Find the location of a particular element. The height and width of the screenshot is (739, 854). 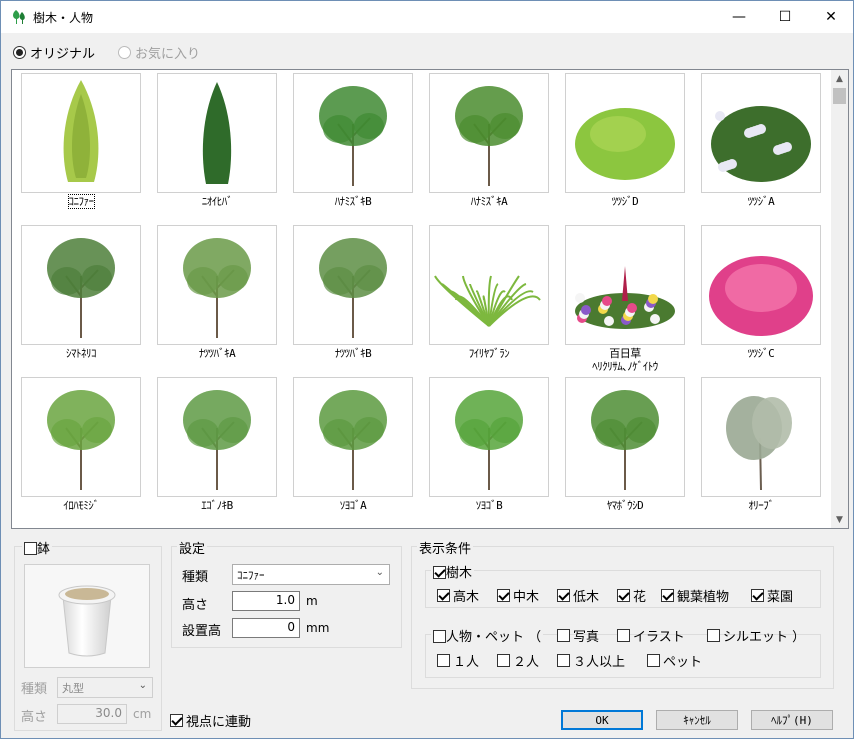

gallery-item: ﾂﾂｼﾞA is located at coordinates (761, 140).